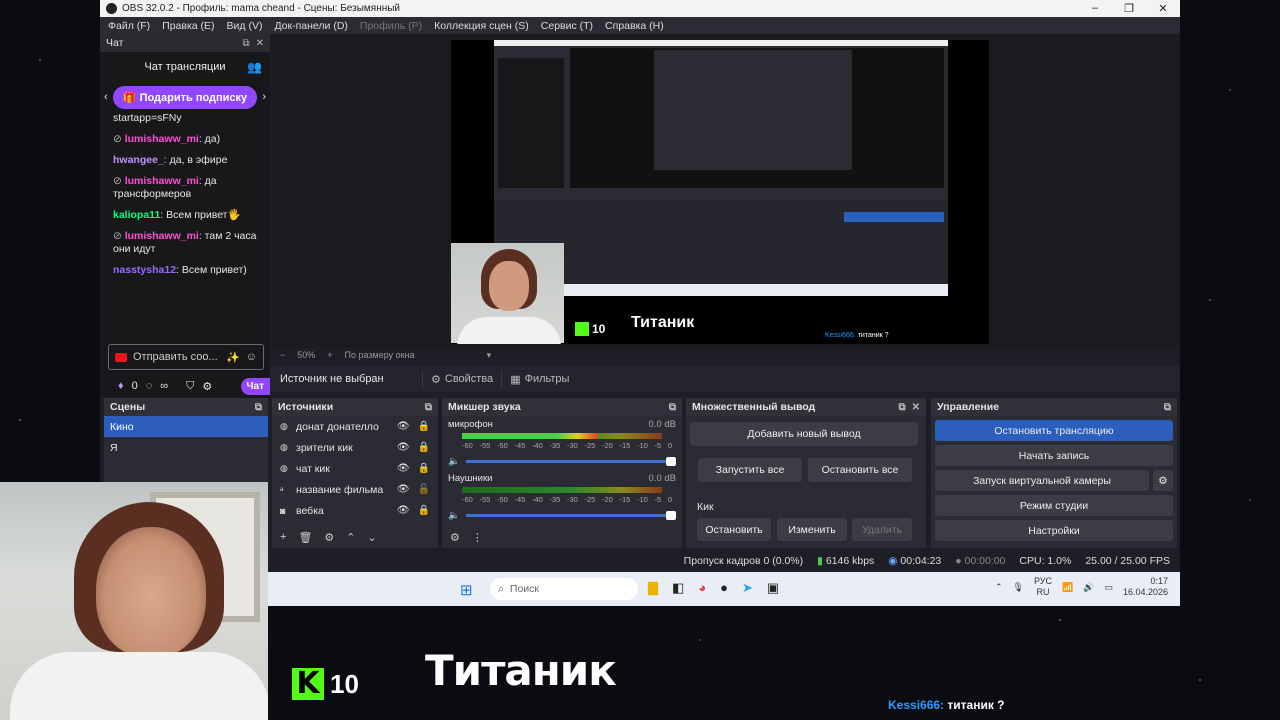  I want to click on zoom-mode: По размеру окна, so click(380, 355).